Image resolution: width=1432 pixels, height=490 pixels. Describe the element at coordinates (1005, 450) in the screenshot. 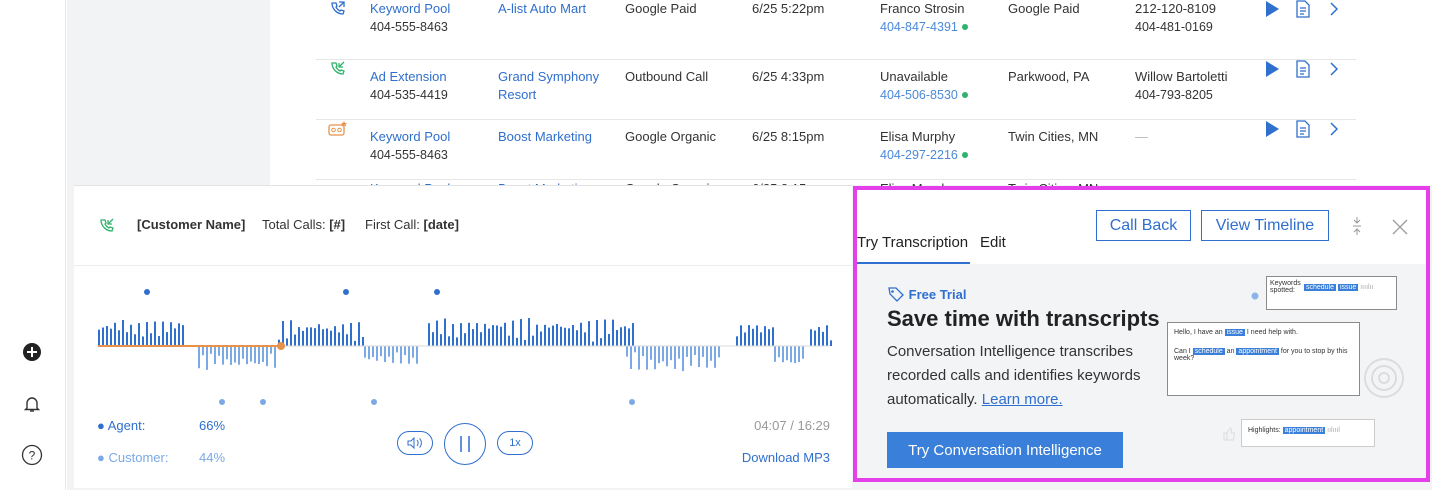

I see `try-conversation-intelligence-button: Try Conversation Intelligence` at that location.